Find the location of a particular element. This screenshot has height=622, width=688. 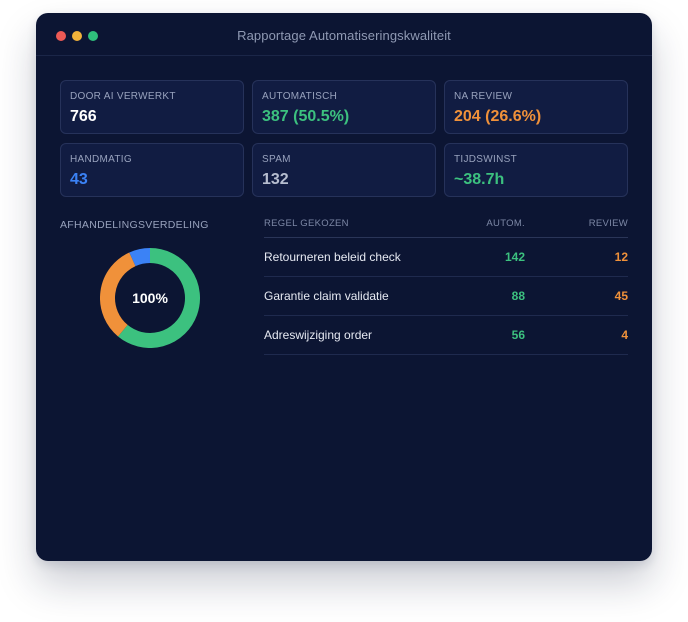

rule-name: Retourneren beleid check is located at coordinates (332, 257).